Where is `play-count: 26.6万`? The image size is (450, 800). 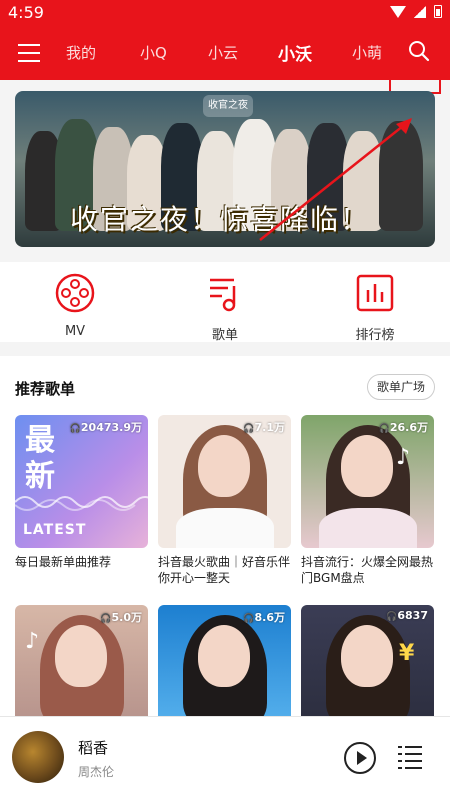
play-count: 26.6万 is located at coordinates (403, 427).